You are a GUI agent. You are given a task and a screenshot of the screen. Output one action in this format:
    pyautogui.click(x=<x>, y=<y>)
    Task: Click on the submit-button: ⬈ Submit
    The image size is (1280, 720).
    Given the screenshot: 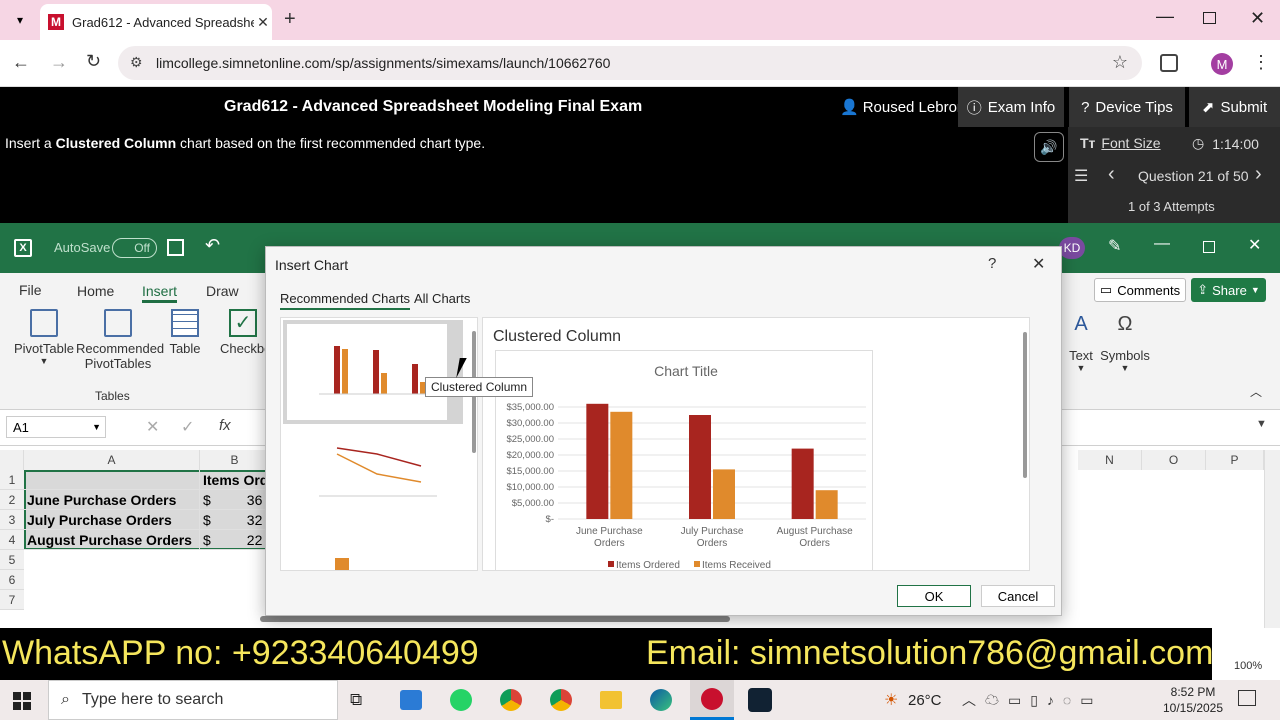 What is the action you would take?
    pyautogui.click(x=1234, y=107)
    